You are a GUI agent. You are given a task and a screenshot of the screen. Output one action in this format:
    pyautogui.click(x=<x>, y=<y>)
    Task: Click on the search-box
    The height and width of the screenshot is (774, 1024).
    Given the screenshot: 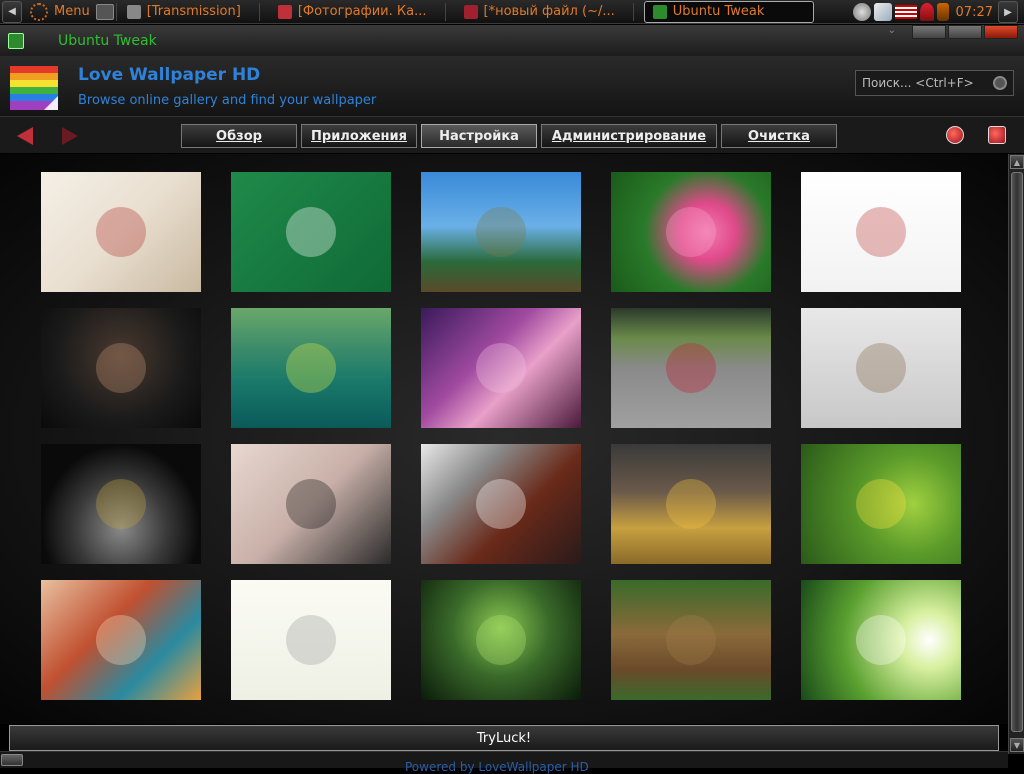 What is the action you would take?
    pyautogui.click(x=934, y=83)
    